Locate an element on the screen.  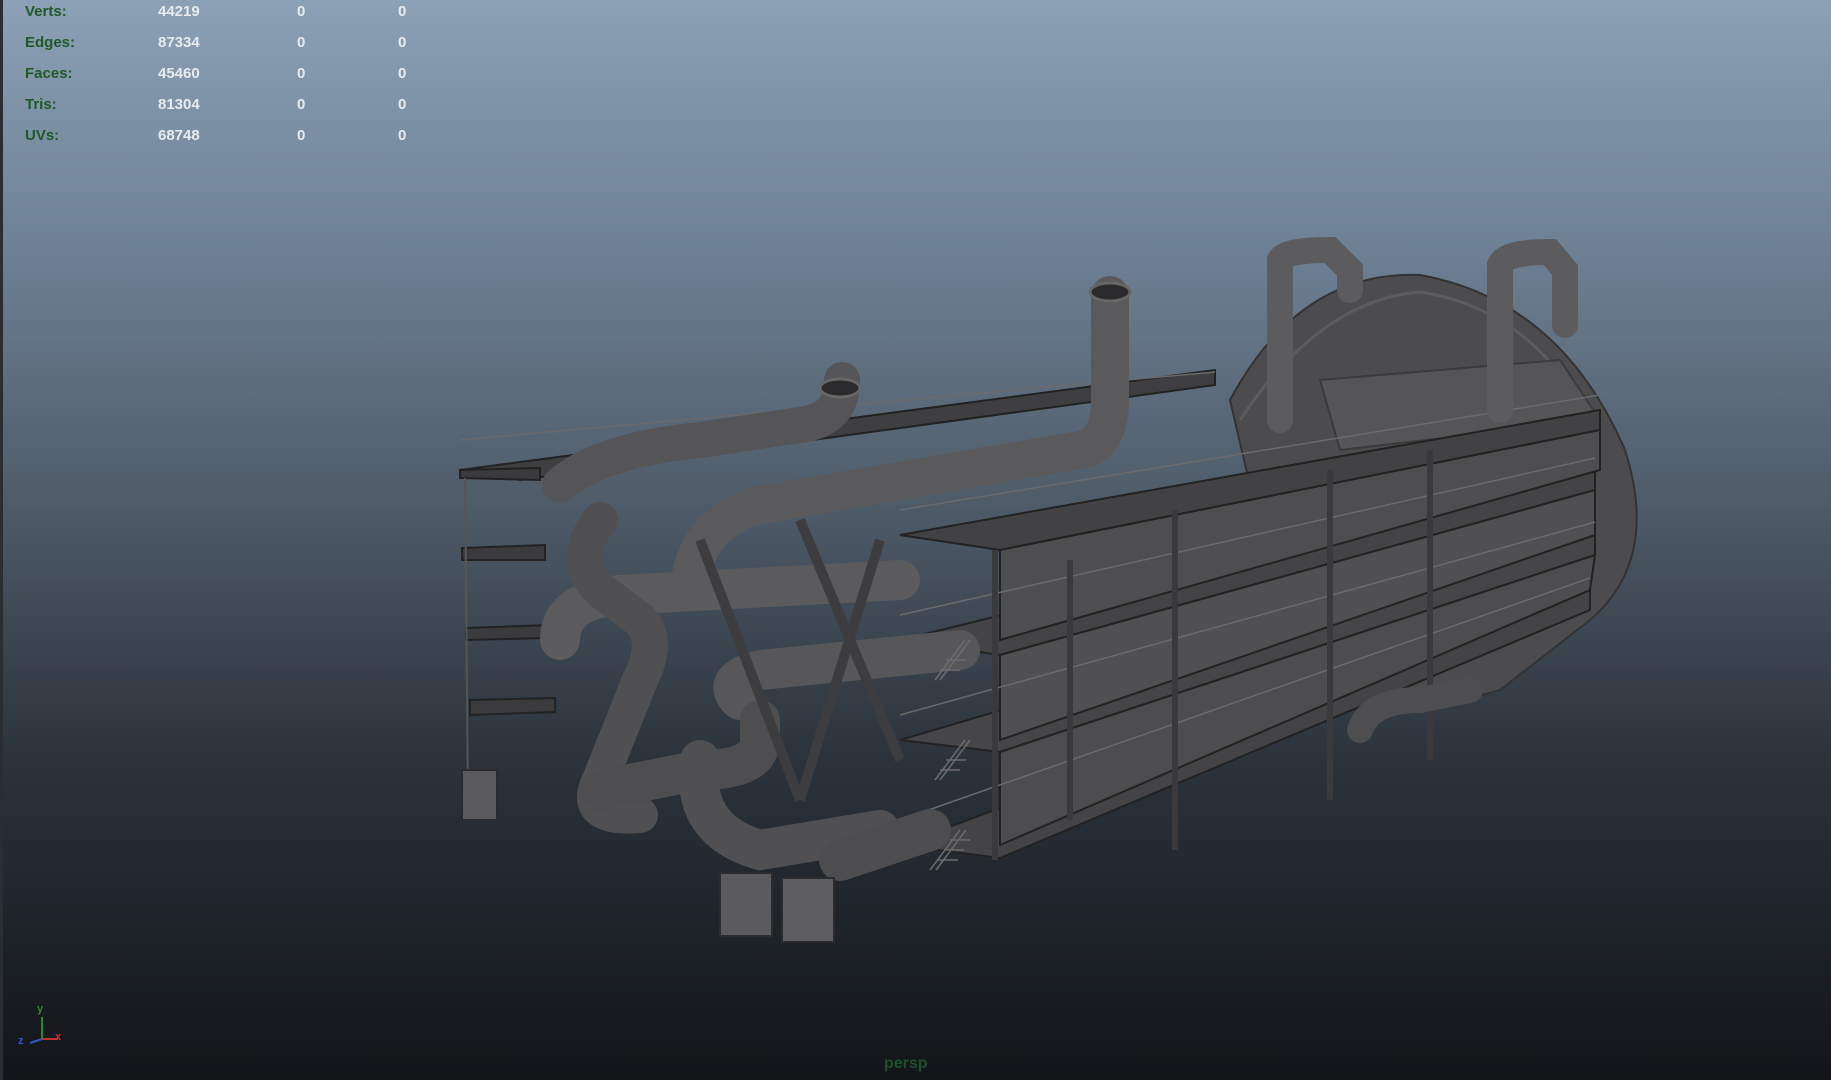
axis-lines-icon is located at coordinates (43, 1030).